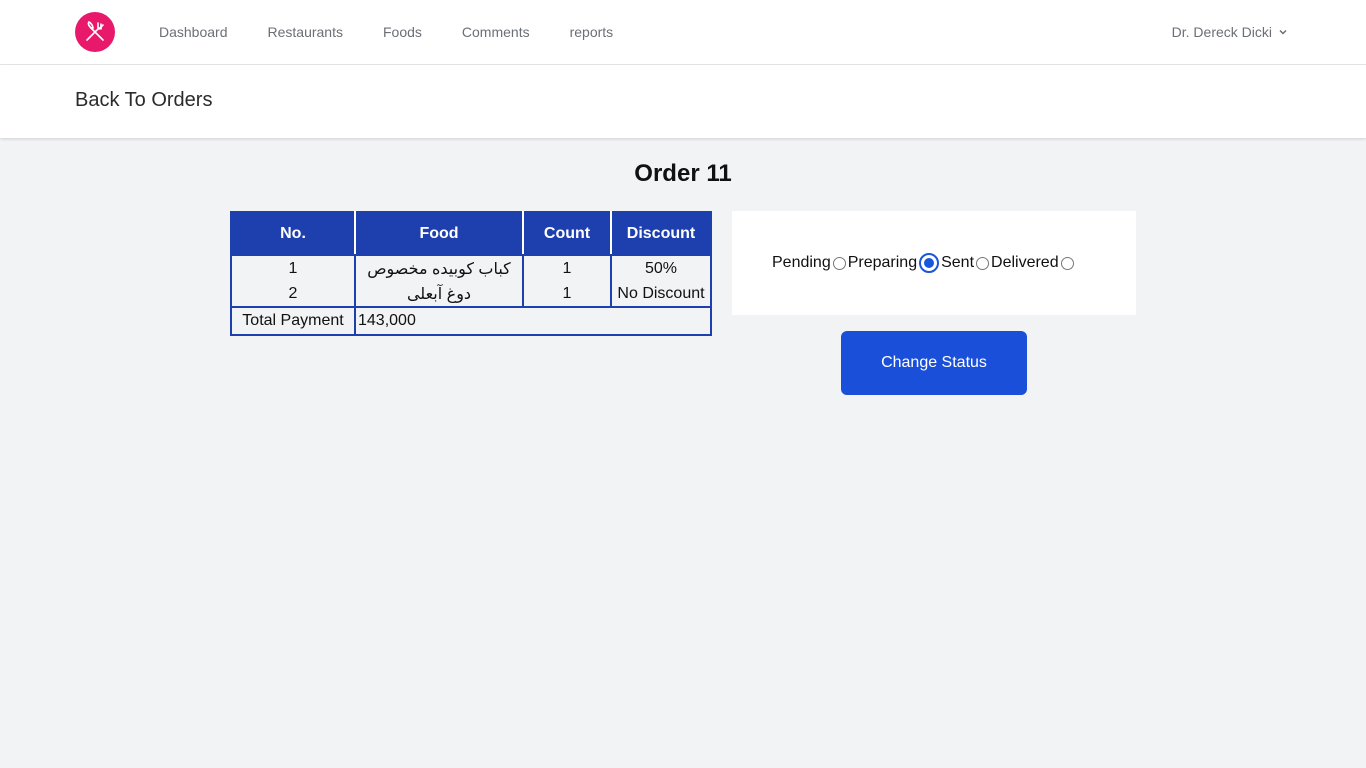  Describe the element at coordinates (1221, 32) in the screenshot. I see `user-name: Dr. Dereck Dicki` at that location.